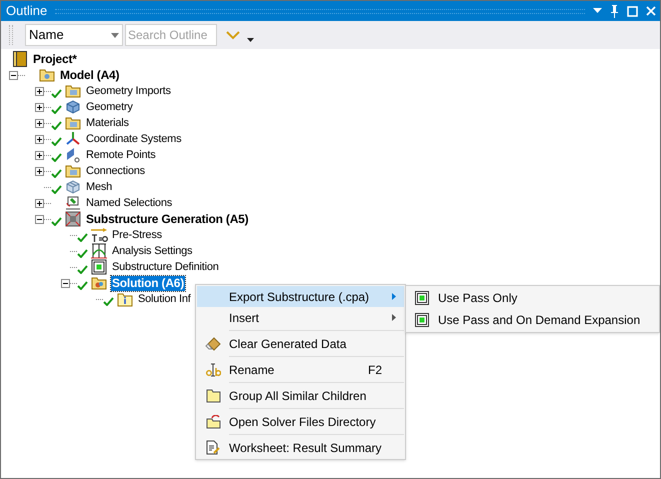 Image resolution: width=661 pixels, height=479 pixels. Describe the element at coordinates (148, 283) in the screenshot. I see `tree-item: Solution (A6)` at that location.